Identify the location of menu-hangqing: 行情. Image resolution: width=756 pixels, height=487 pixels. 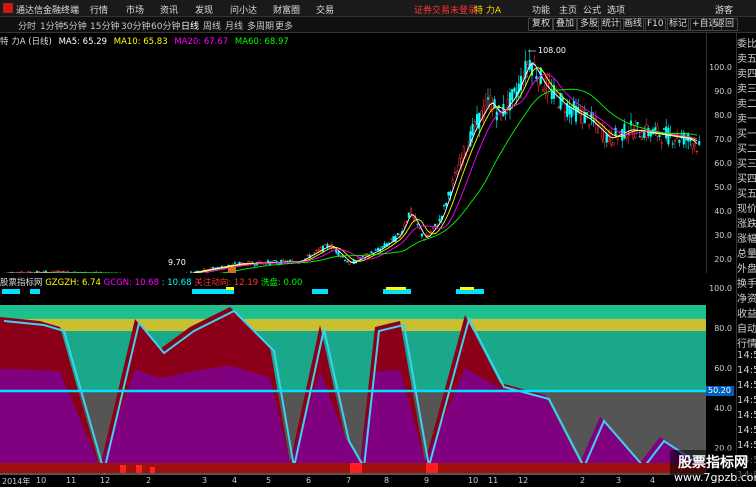
(99, 9).